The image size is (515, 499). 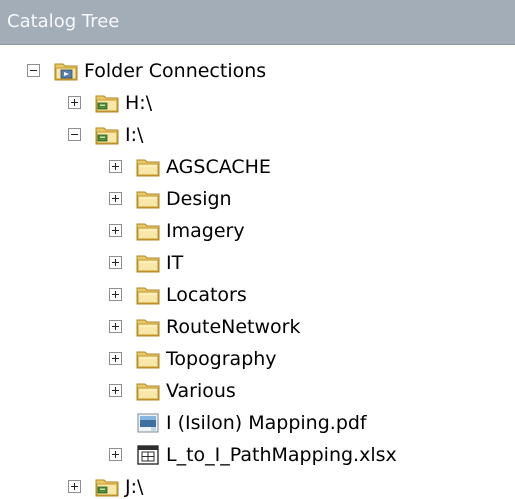 I want to click on tree-item-label: Imagery, so click(x=205, y=231).